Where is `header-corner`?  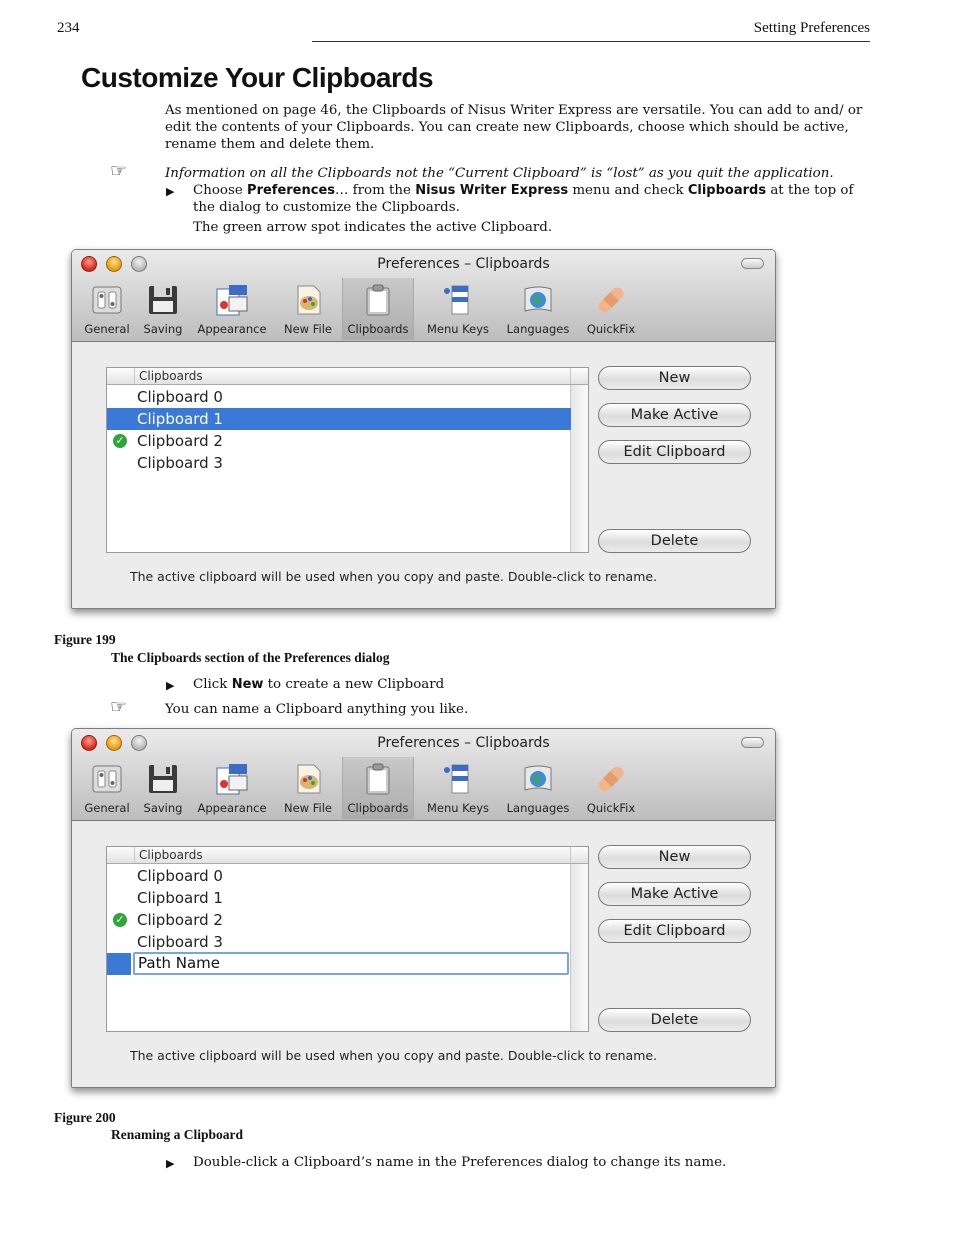
header-corner is located at coordinates (579, 376).